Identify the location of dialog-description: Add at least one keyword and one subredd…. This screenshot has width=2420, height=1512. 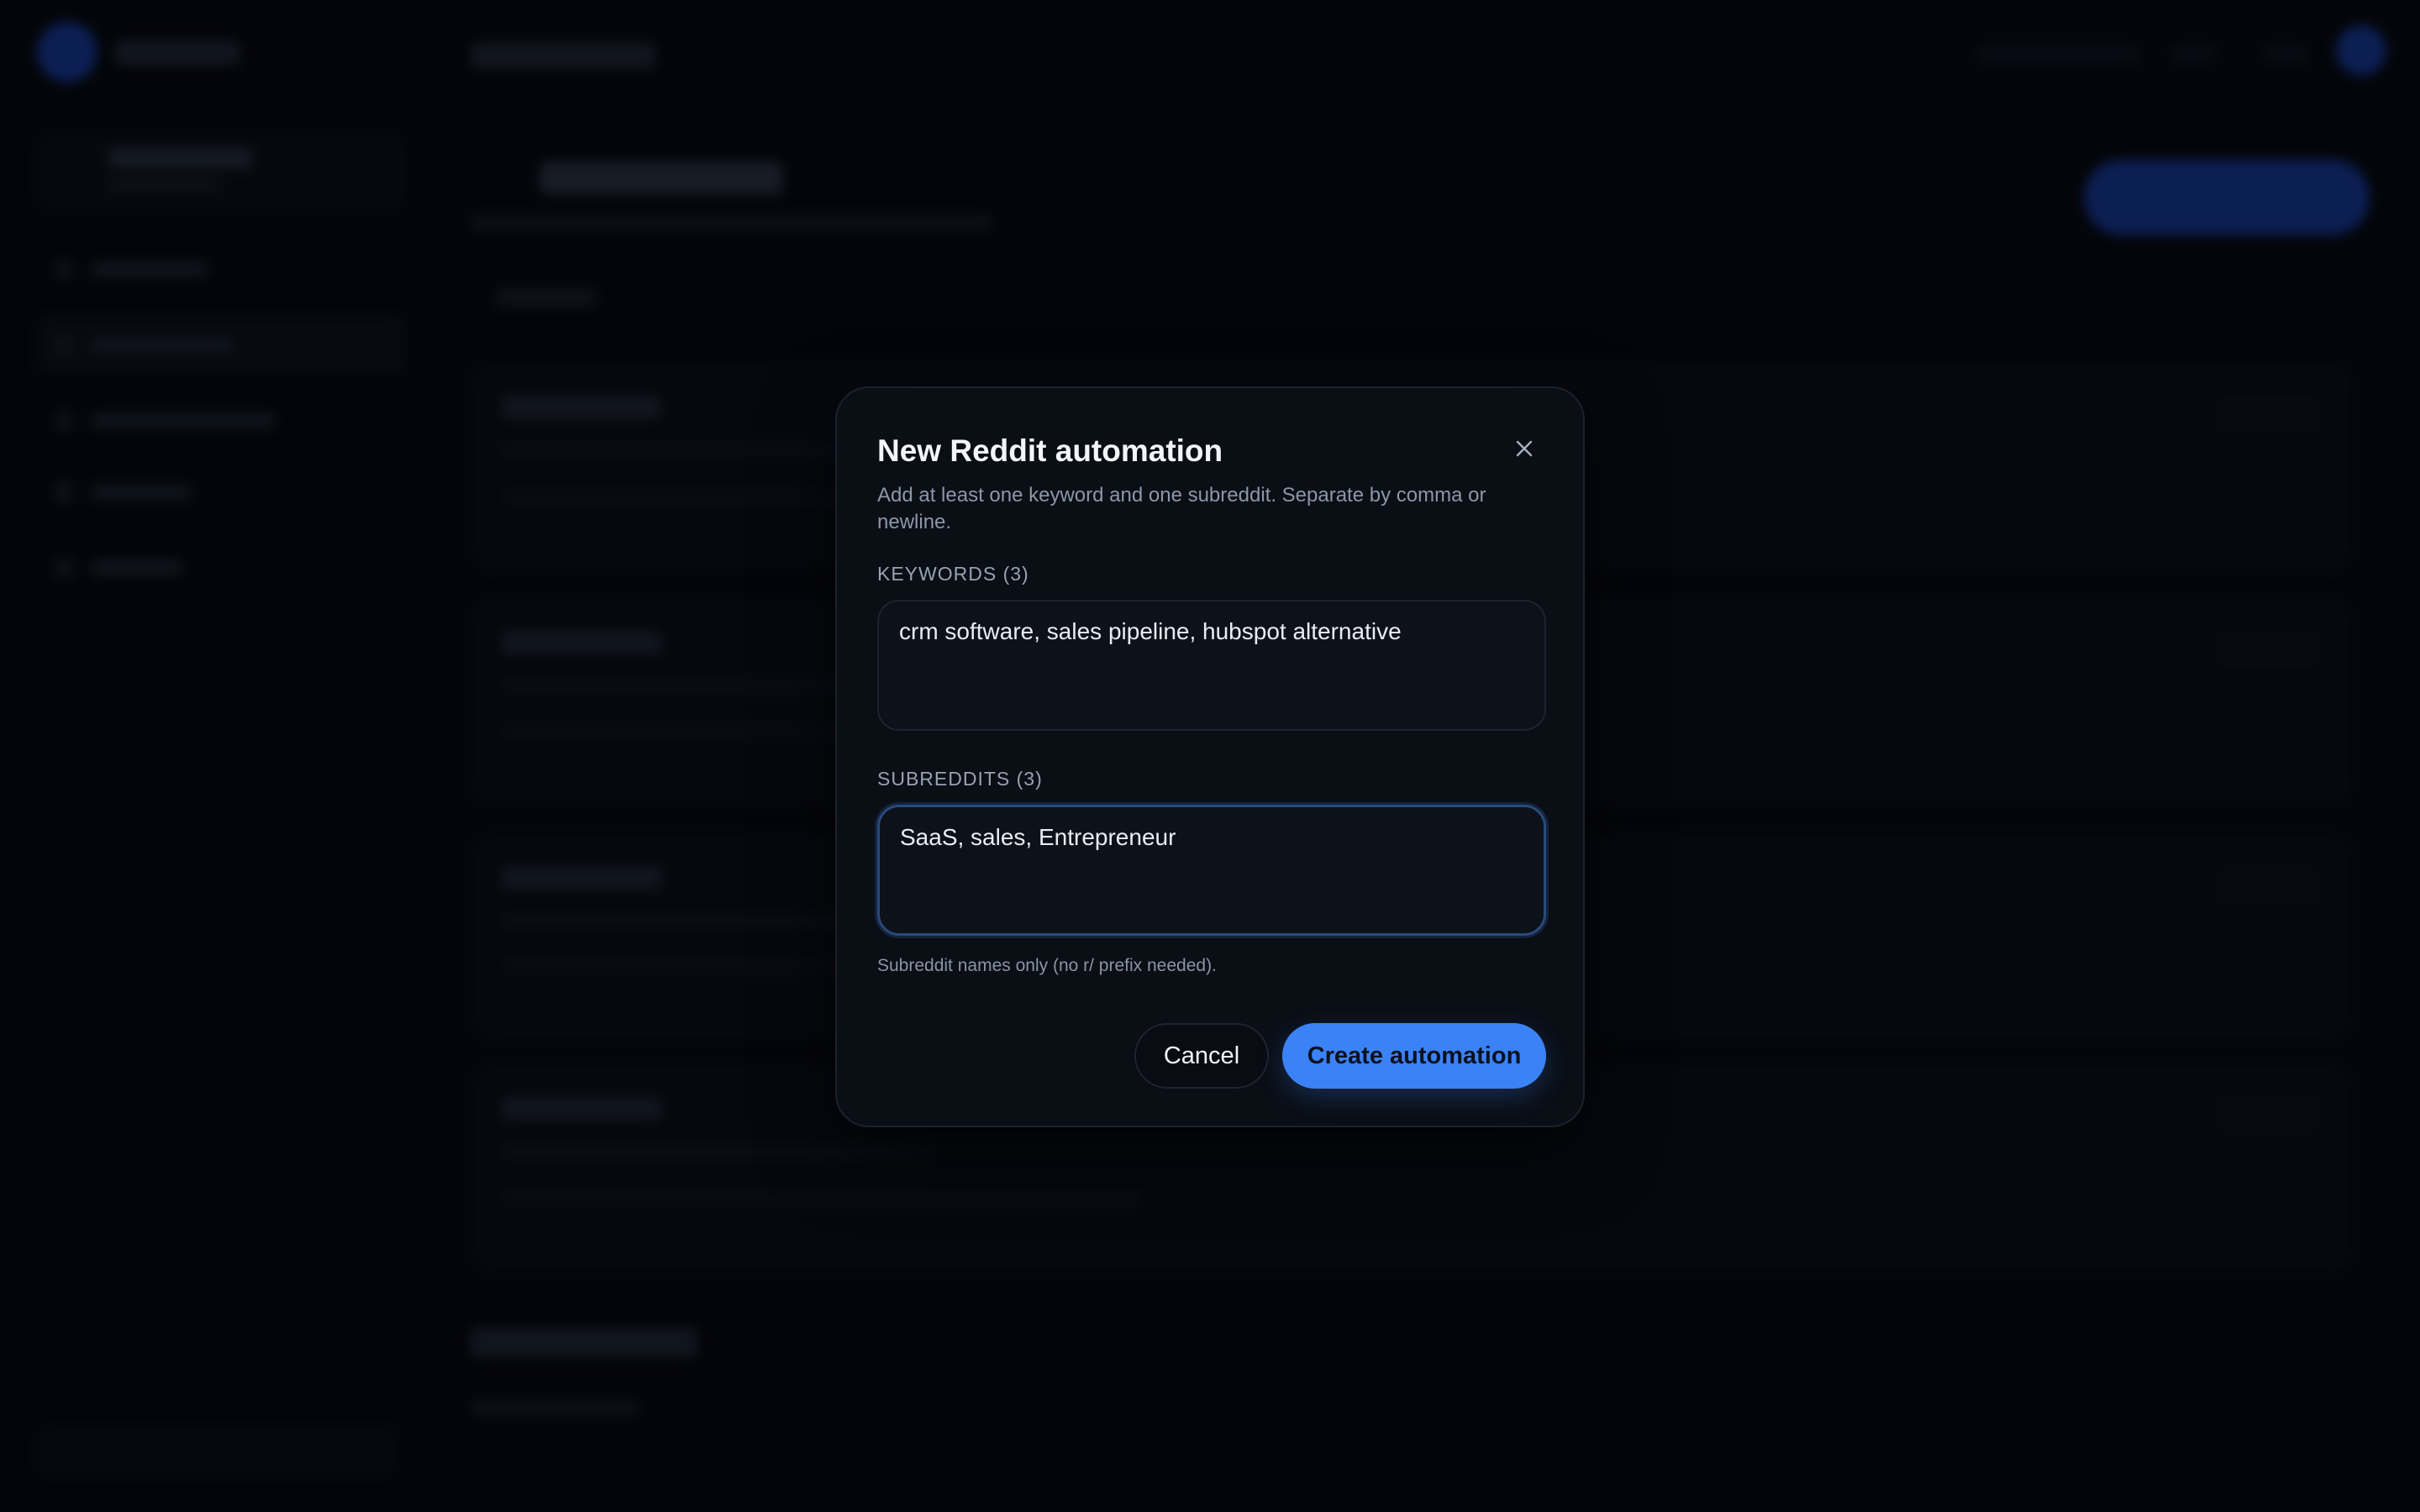
(1181, 508).